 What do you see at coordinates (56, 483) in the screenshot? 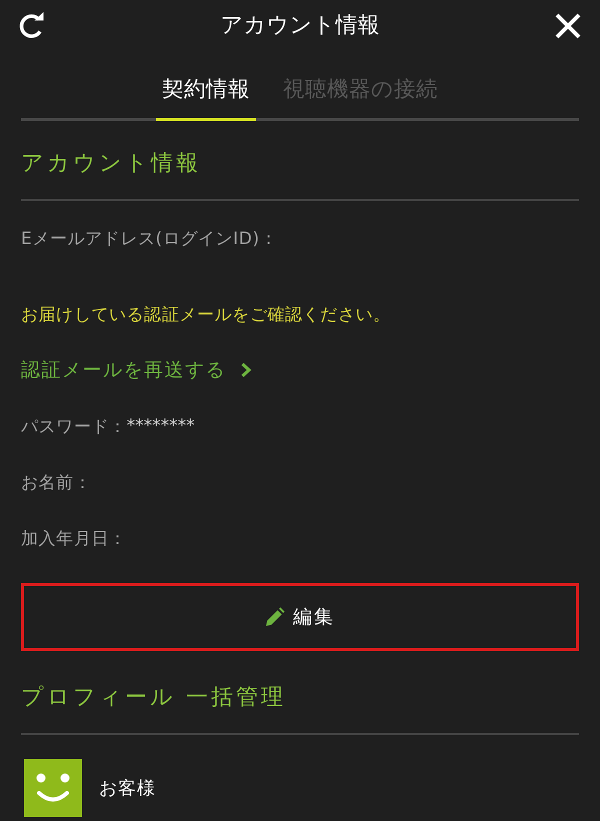
I see `field-label: お名前：` at bounding box center [56, 483].